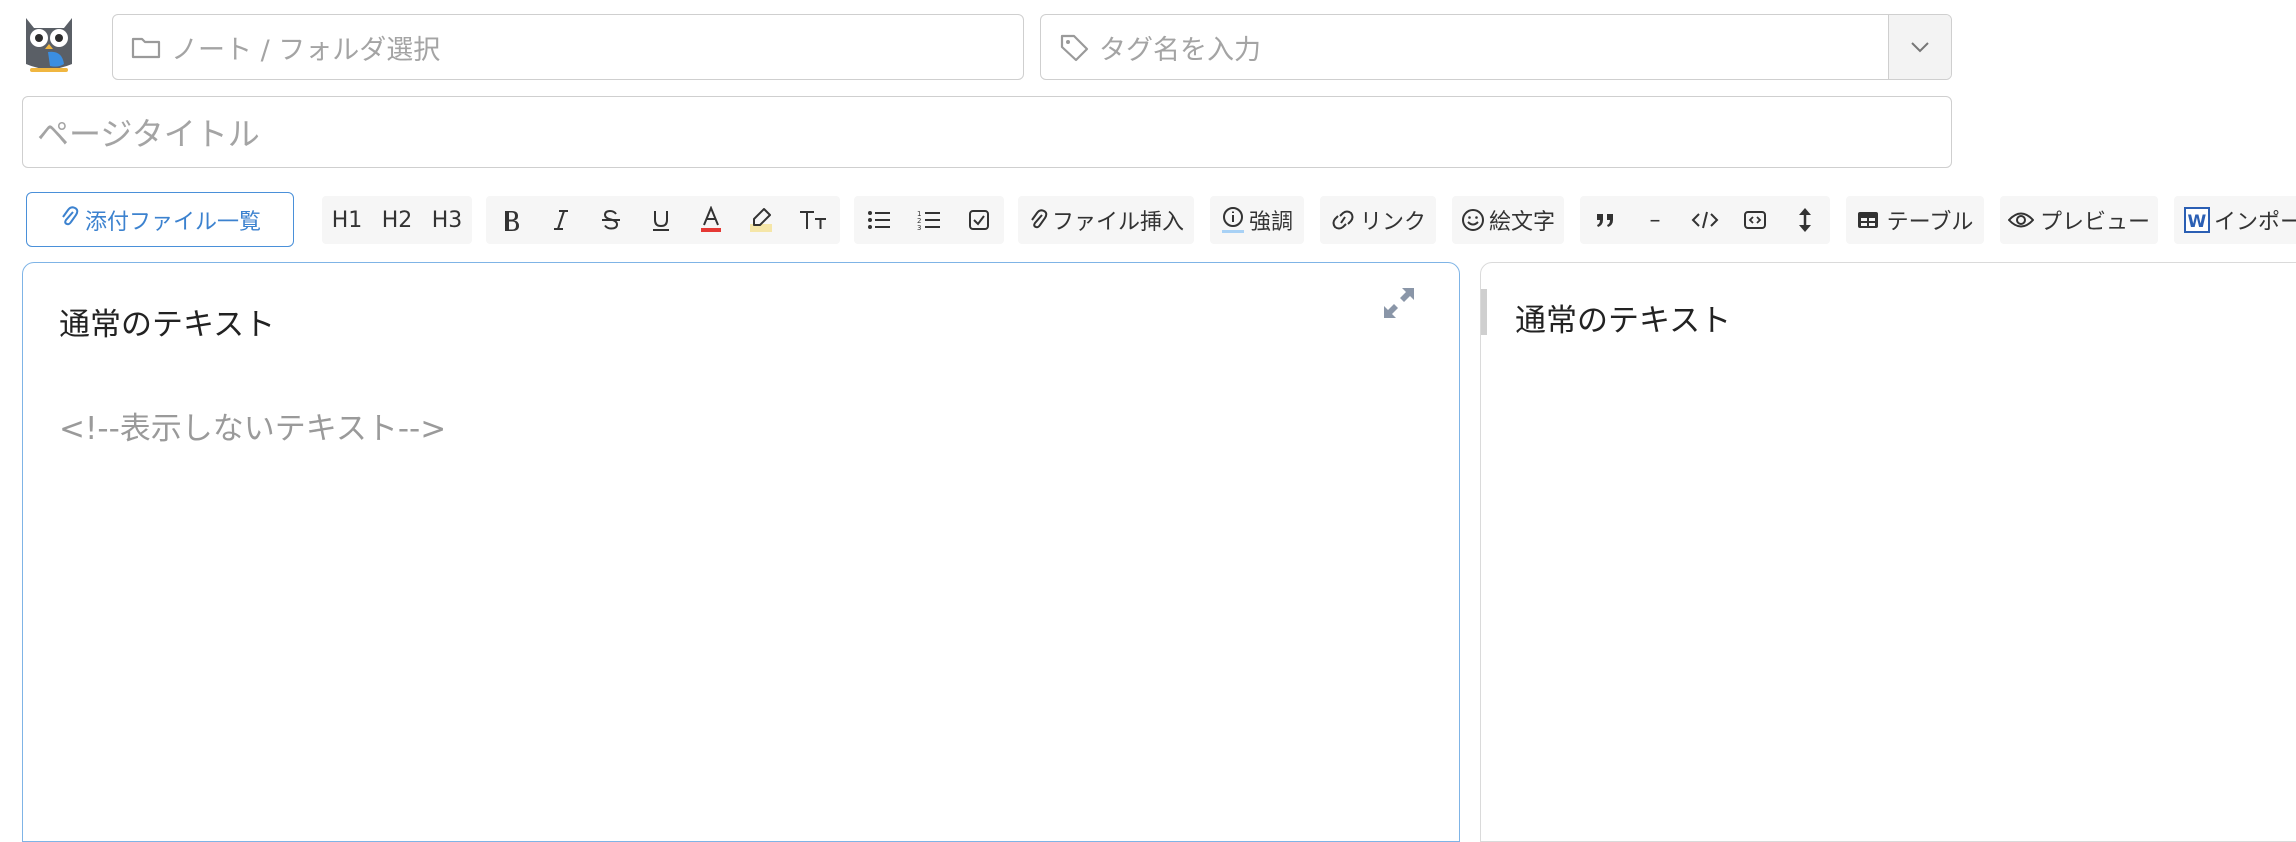 This screenshot has height=842, width=2296. Describe the element at coordinates (1484, 312) in the screenshot. I see `preview-scroll-indicator` at that location.